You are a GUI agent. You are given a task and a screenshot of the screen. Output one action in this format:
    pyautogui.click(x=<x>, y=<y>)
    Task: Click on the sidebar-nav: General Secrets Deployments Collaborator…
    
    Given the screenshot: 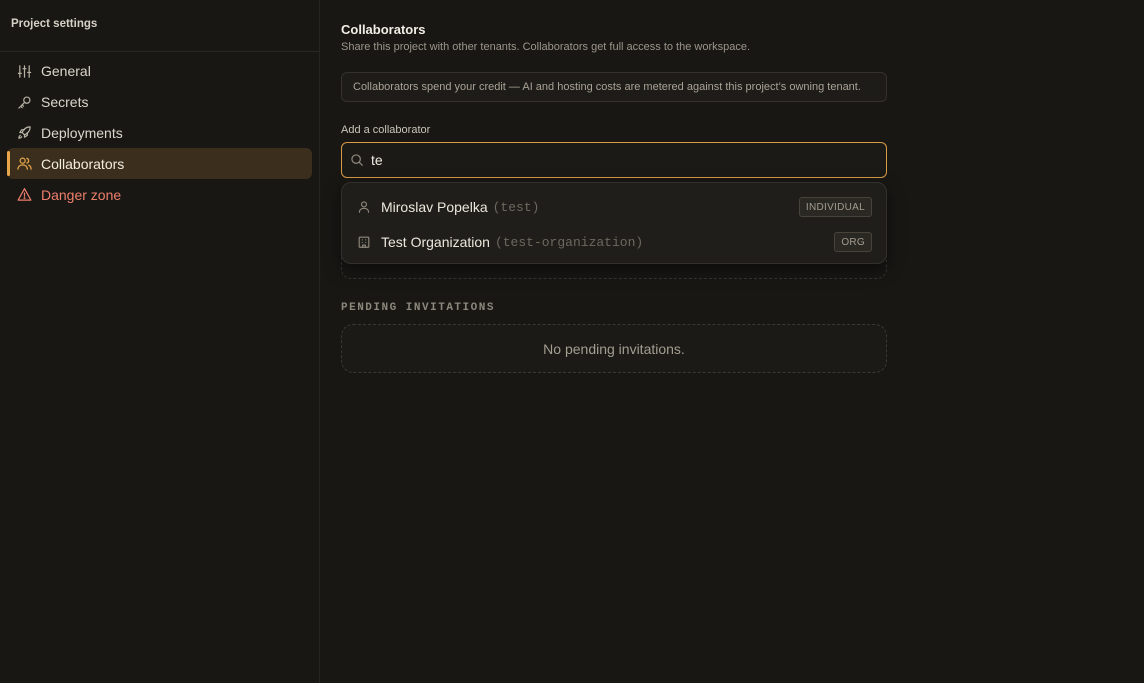 What is the action you would take?
    pyautogui.click(x=159, y=133)
    